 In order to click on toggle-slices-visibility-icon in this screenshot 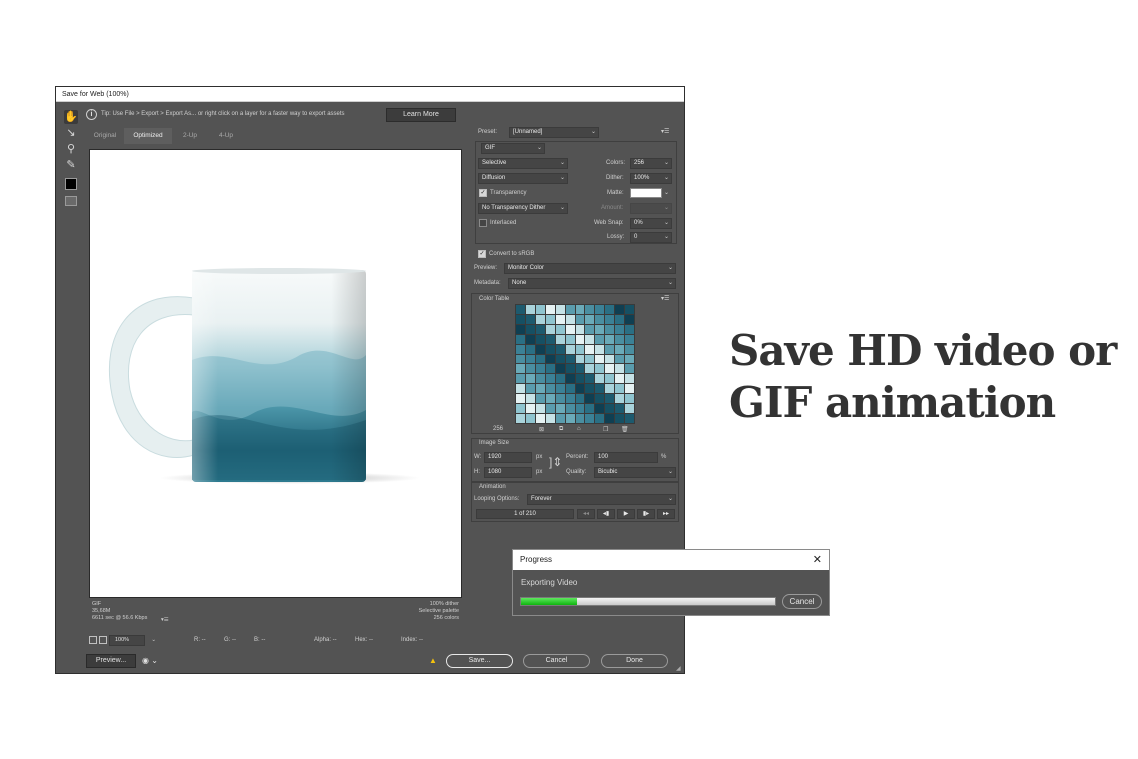, I will do `click(71, 201)`.